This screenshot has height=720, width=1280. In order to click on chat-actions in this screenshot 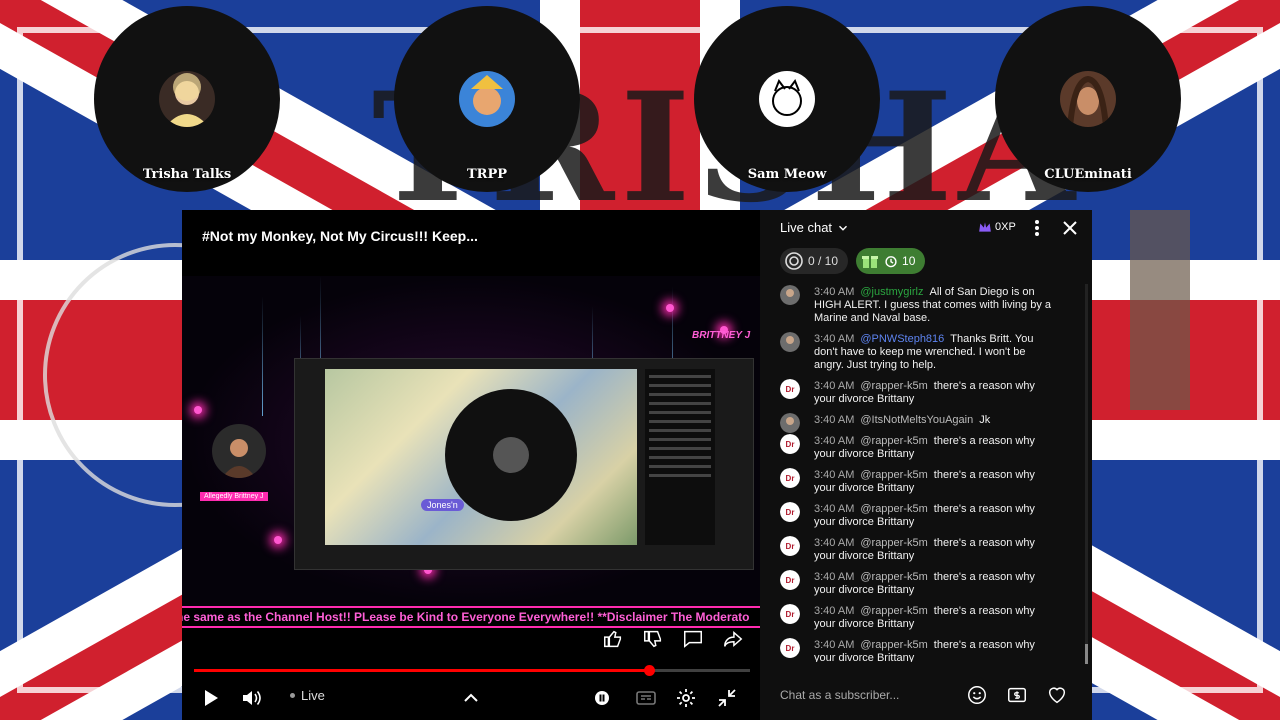, I will do `click(1017, 695)`.